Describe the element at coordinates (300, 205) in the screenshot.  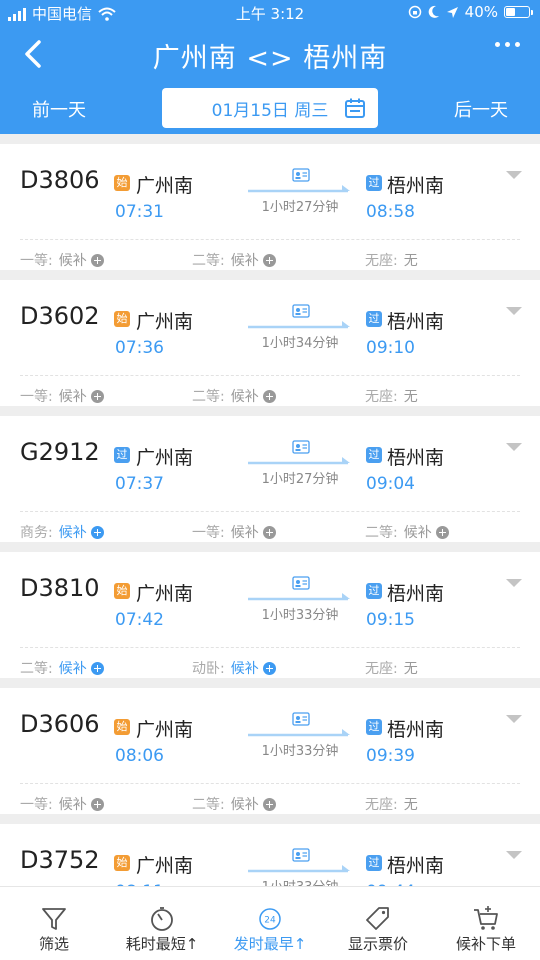
I see `travel-duration: 1小时27分钟` at that location.